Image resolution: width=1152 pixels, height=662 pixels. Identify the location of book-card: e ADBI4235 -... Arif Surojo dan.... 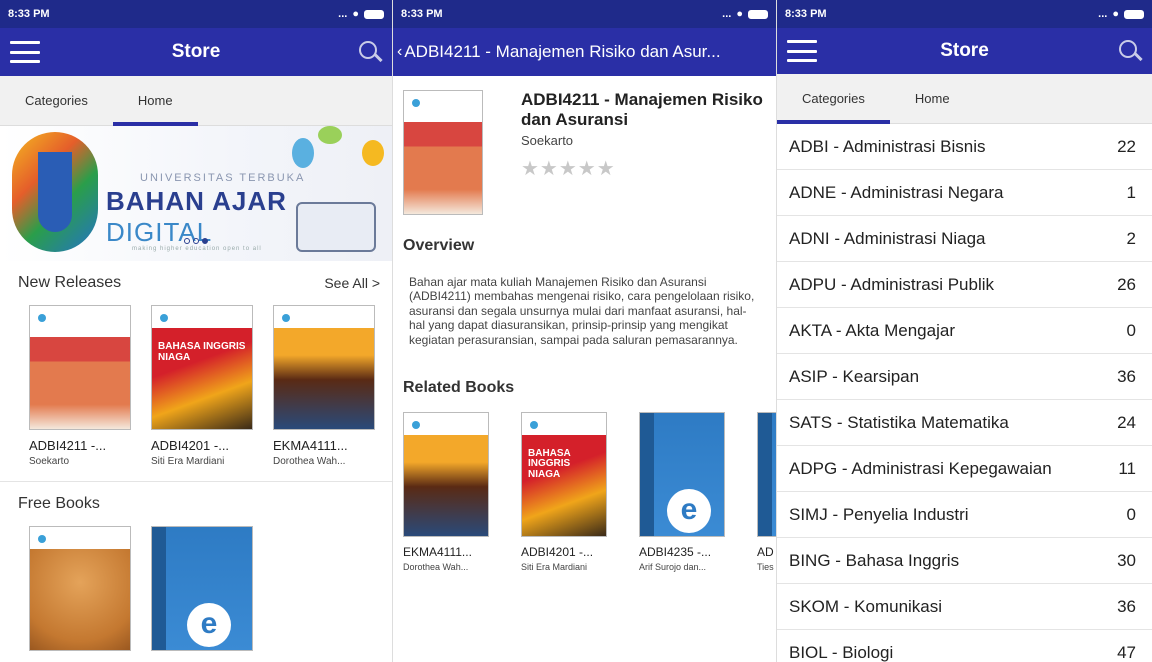
(690, 491).